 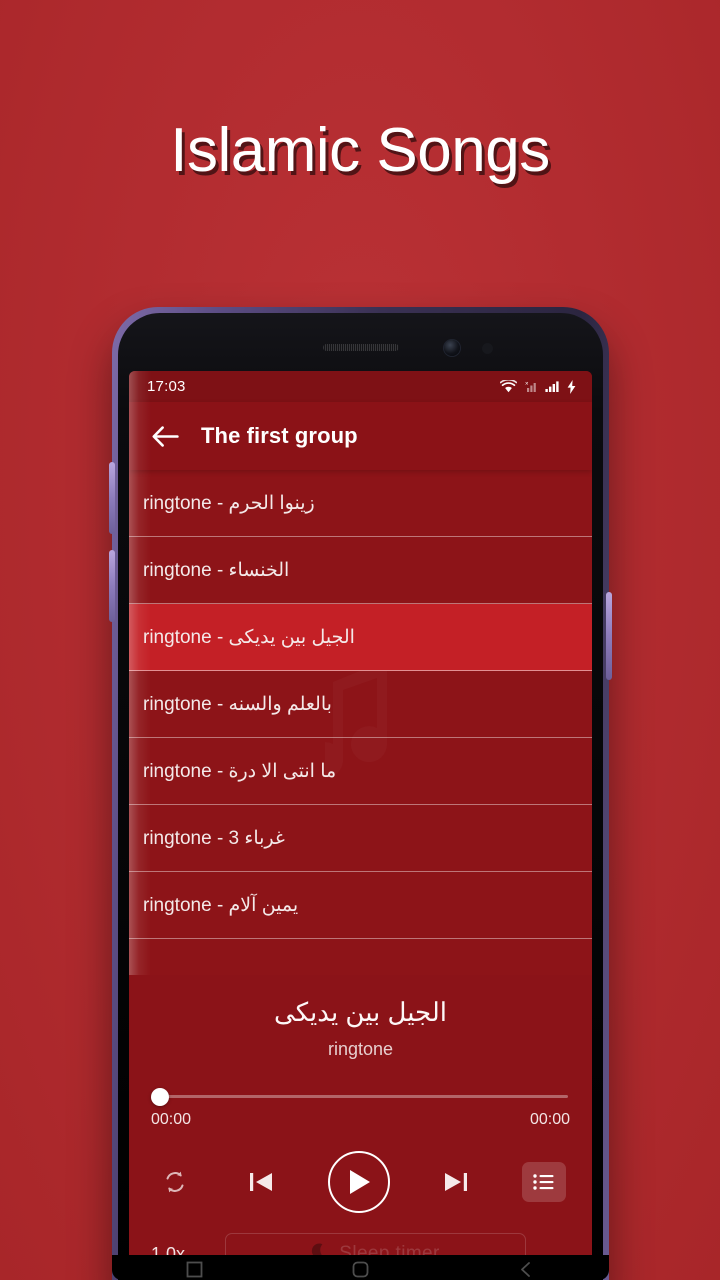 What do you see at coordinates (360, 150) in the screenshot?
I see `promo-title: Islamic Songs` at bounding box center [360, 150].